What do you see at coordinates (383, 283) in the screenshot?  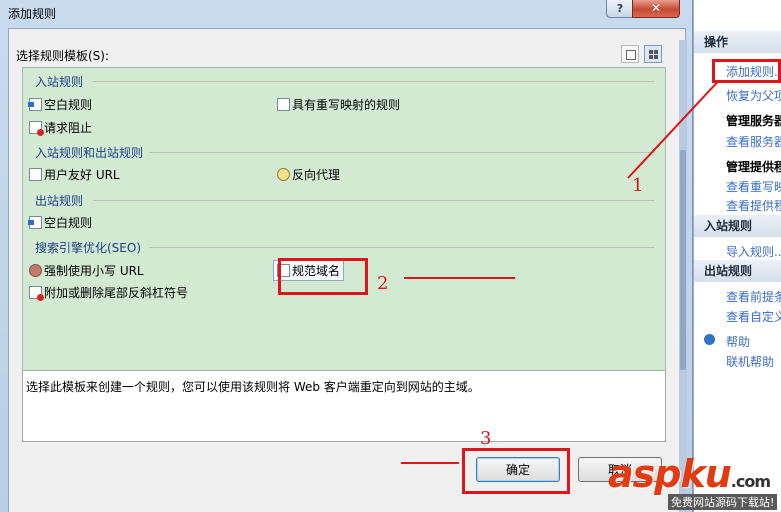 I see `step-2-label: 2` at bounding box center [383, 283].